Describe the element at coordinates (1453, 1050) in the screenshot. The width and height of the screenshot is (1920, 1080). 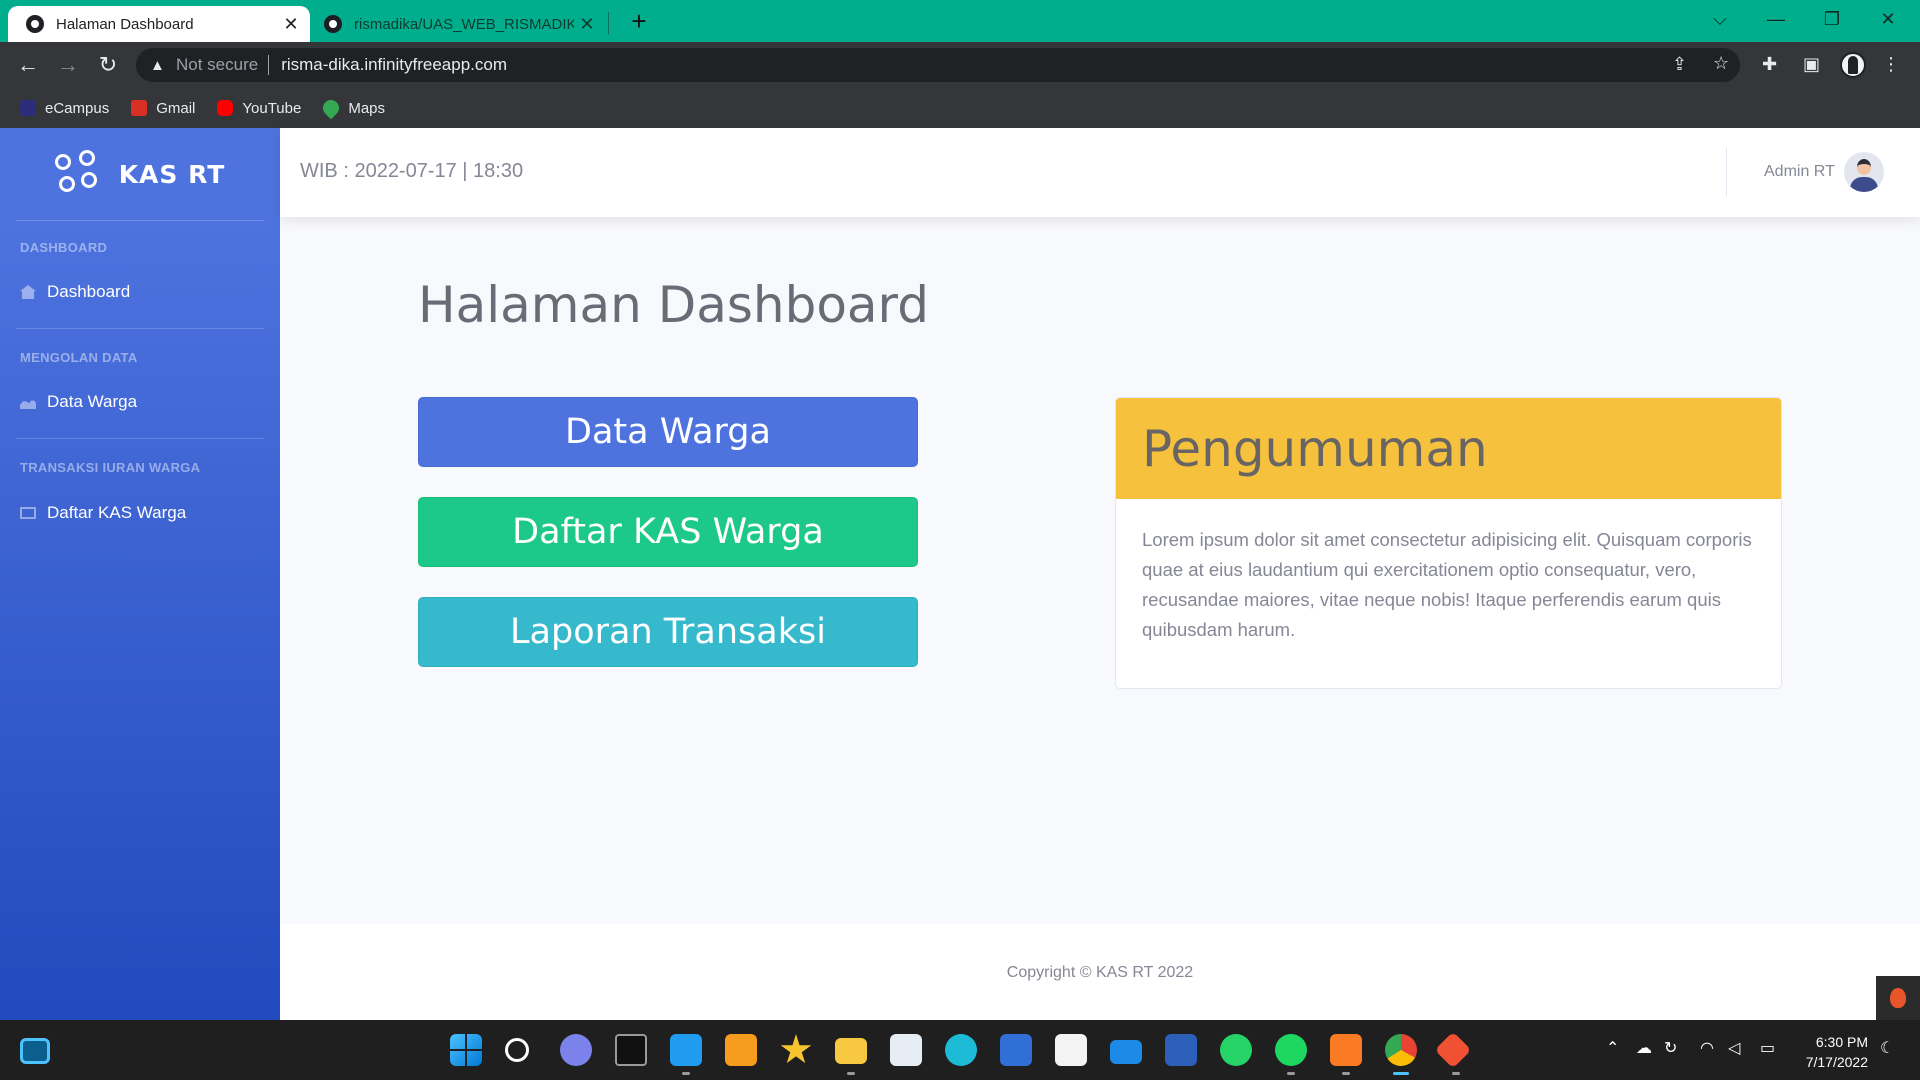
I see `git-icon` at that location.